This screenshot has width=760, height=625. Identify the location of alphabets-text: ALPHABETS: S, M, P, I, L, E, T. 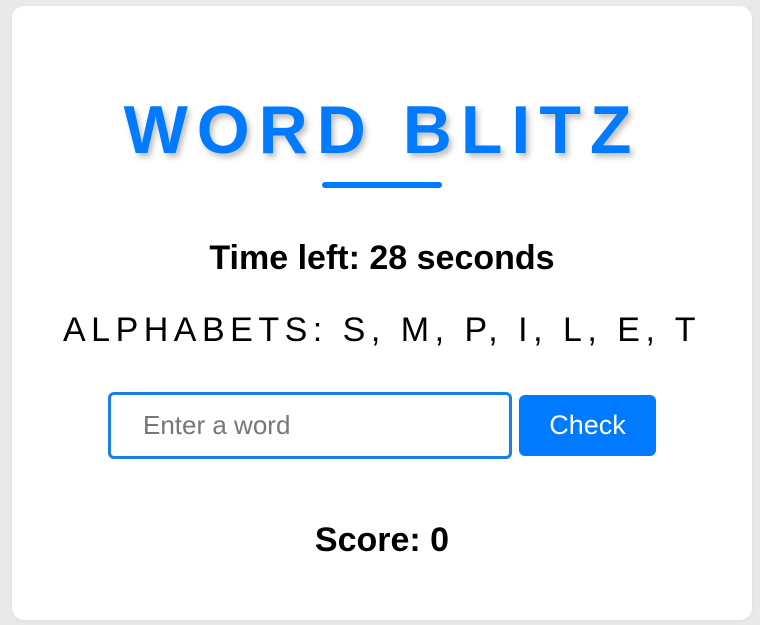
(382, 330).